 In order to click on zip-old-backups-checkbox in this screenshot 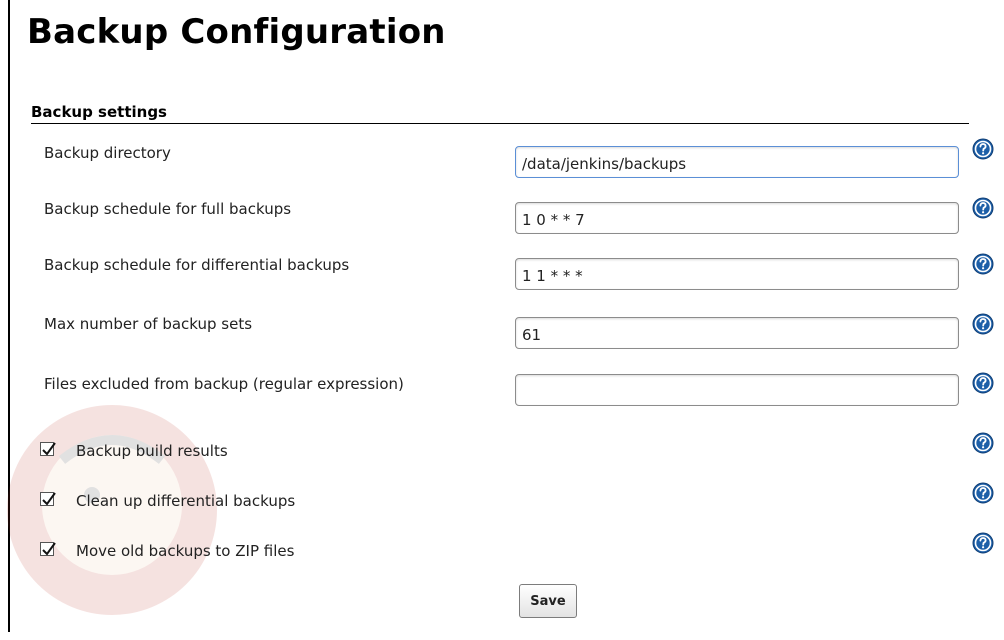, I will do `click(48, 549)`.